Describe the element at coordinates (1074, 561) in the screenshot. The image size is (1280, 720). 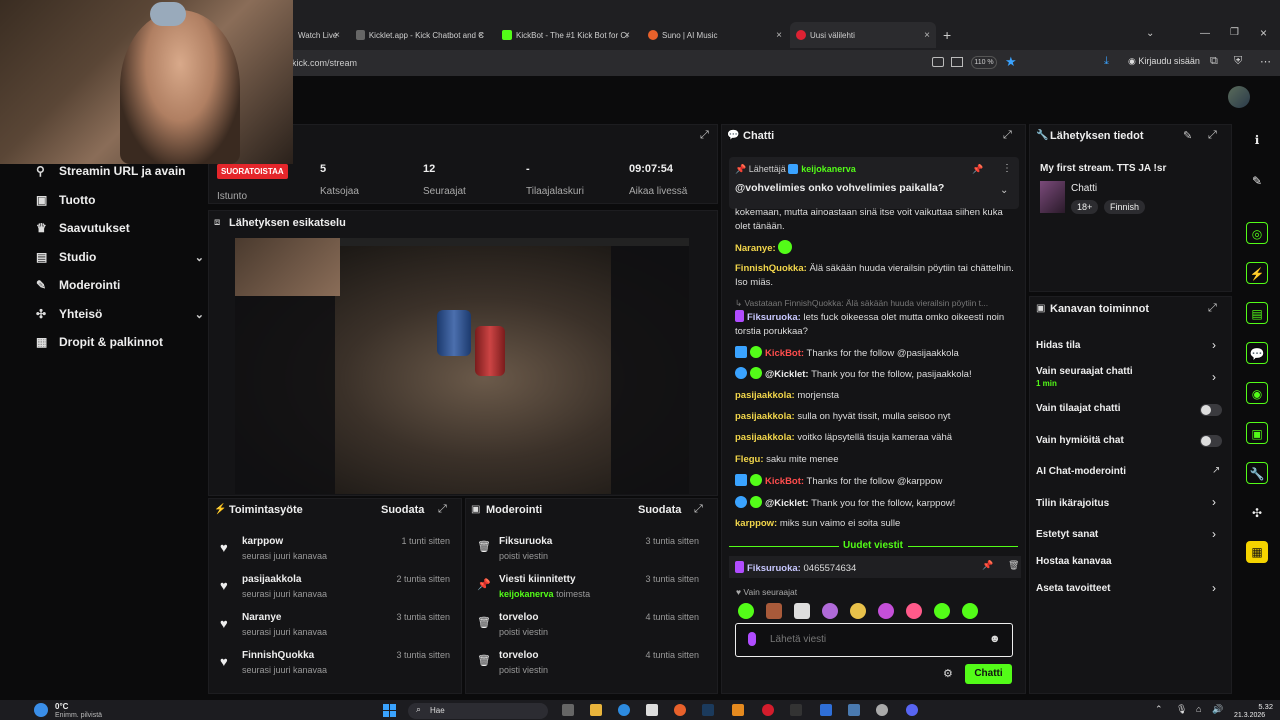
I see `action-host-channel: Hostaa kanavaa` at that location.